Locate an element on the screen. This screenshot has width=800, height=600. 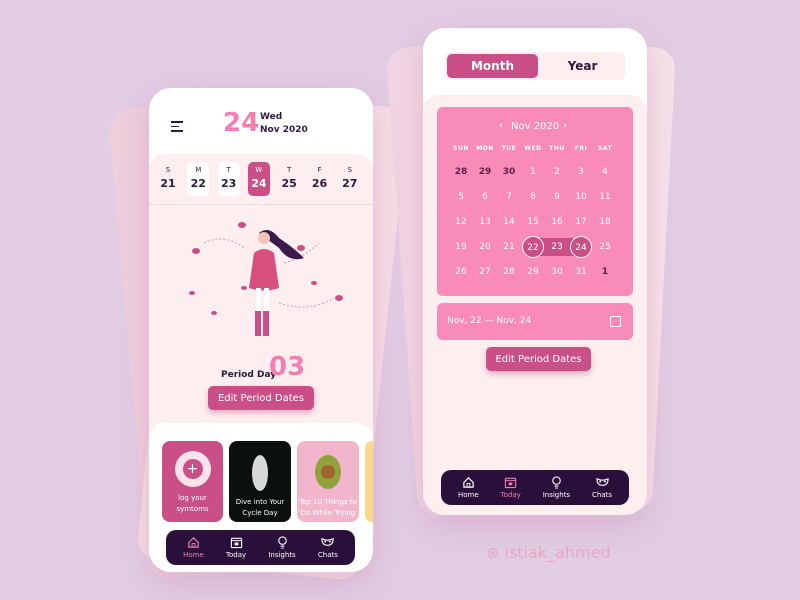
week-day-22: M 22 is located at coordinates (198, 179).